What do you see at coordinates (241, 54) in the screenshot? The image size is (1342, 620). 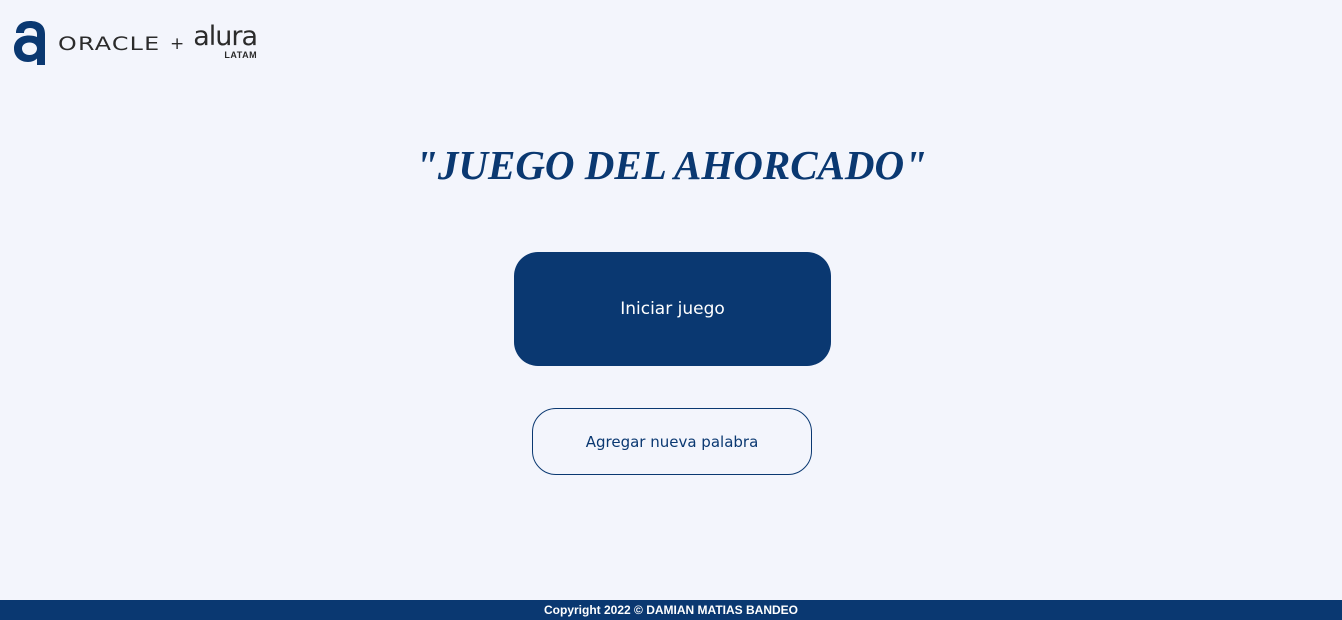 I see `alura-logo-subtext: LATAM` at bounding box center [241, 54].